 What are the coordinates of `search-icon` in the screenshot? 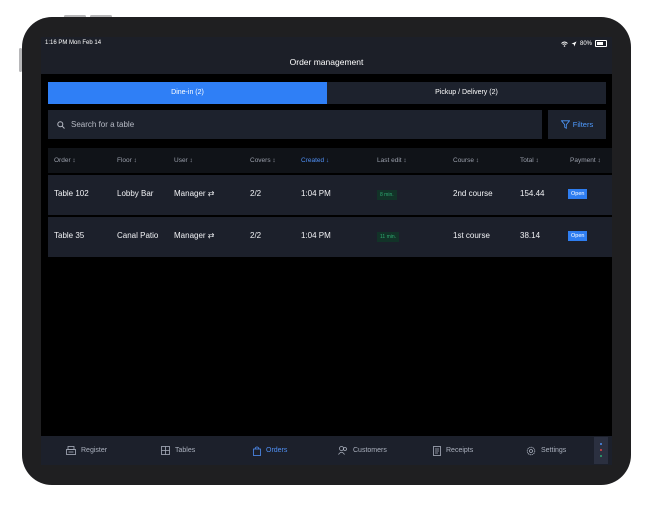 It's located at (61, 124).